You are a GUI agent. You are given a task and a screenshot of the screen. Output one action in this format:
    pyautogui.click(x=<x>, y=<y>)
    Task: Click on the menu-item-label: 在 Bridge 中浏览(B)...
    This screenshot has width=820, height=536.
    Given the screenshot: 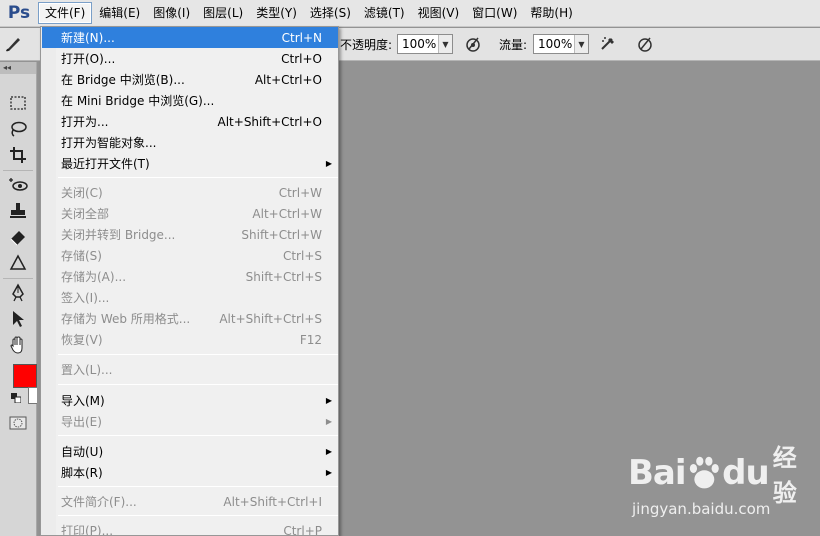 What is the action you would take?
    pyautogui.click(x=123, y=80)
    